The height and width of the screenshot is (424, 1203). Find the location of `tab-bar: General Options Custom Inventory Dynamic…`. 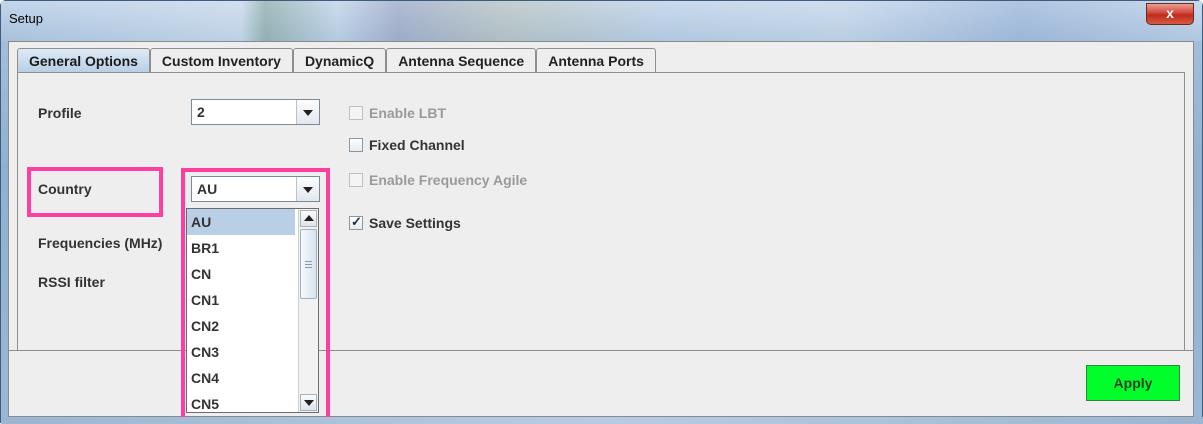

tab-bar: General Options Custom Inventory Dynamic… is located at coordinates (336, 61).